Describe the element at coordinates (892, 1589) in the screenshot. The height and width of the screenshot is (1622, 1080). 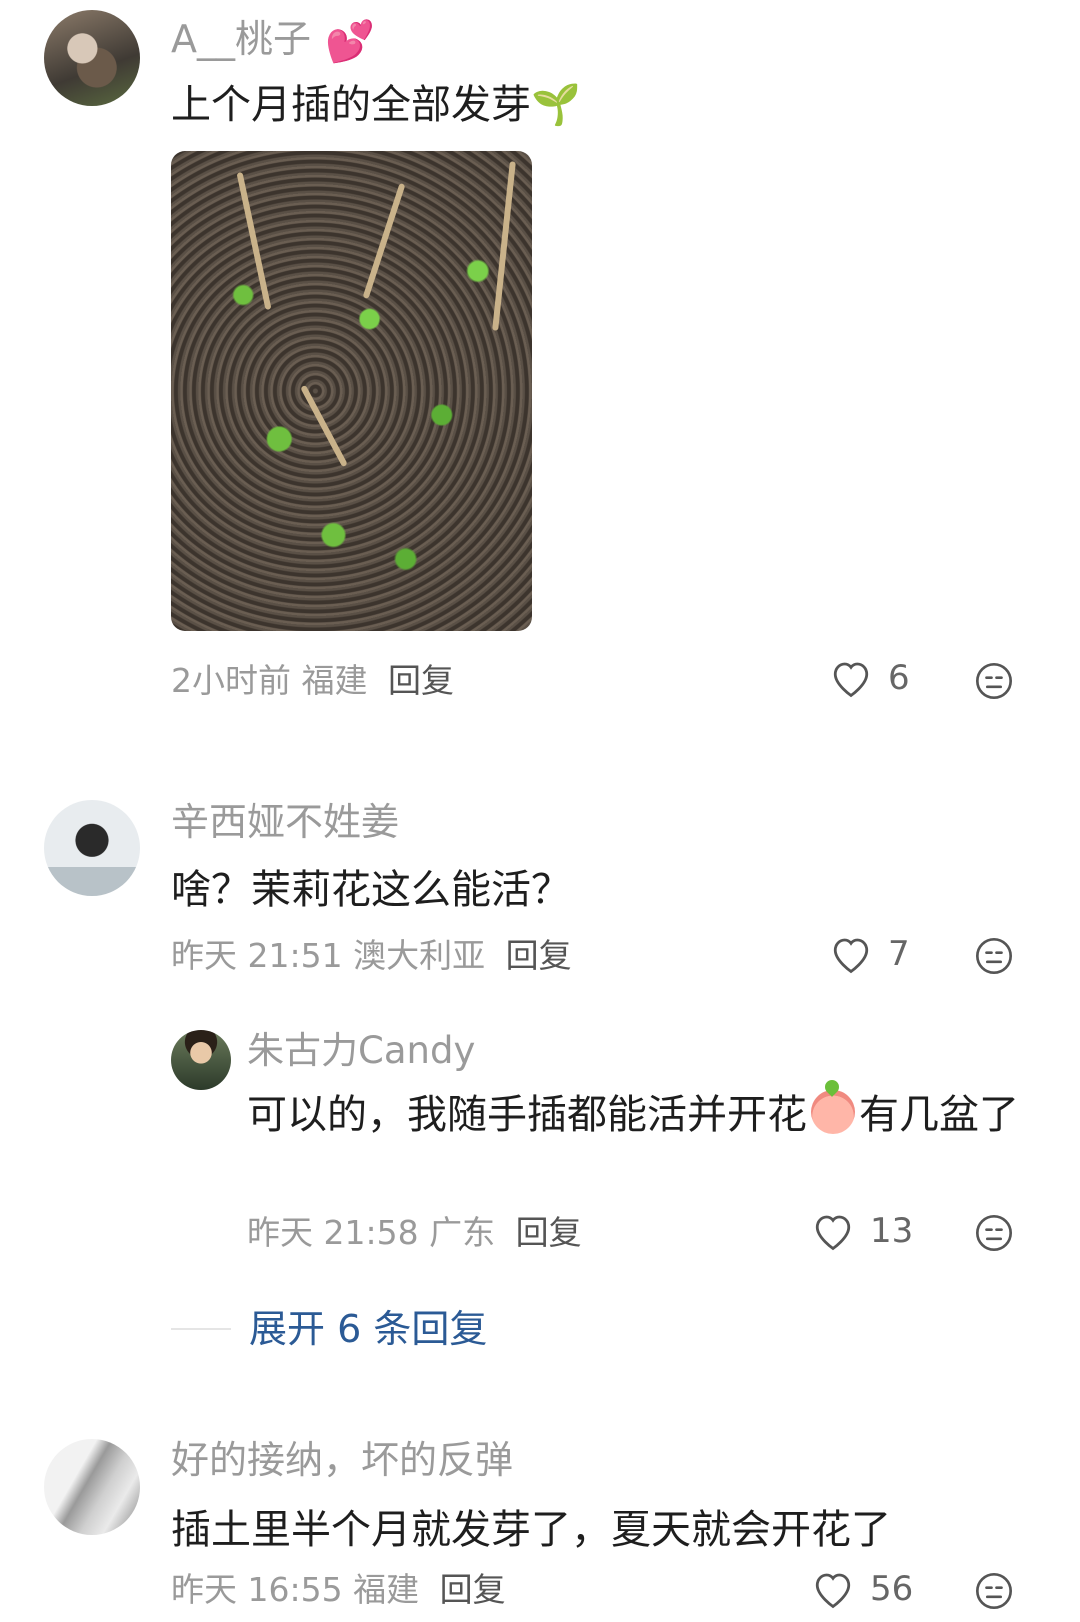
I see `like-count: 56` at that location.